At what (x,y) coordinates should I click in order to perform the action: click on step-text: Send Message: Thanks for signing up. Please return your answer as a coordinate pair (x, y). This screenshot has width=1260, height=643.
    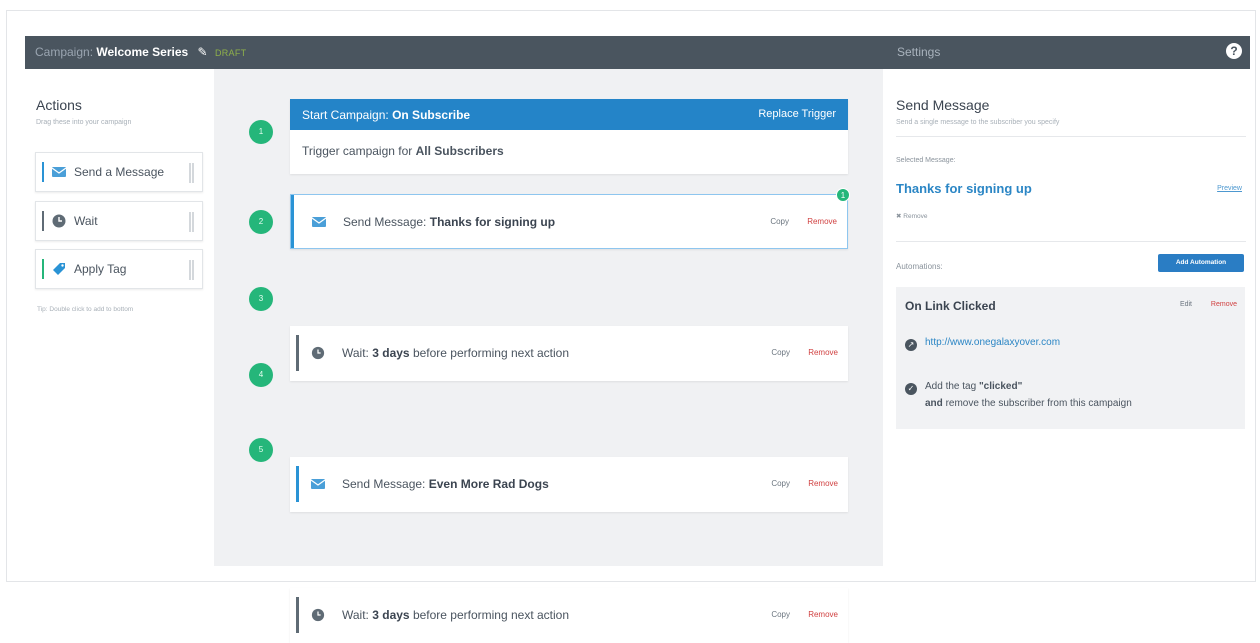
    Looking at the image, I should click on (449, 222).